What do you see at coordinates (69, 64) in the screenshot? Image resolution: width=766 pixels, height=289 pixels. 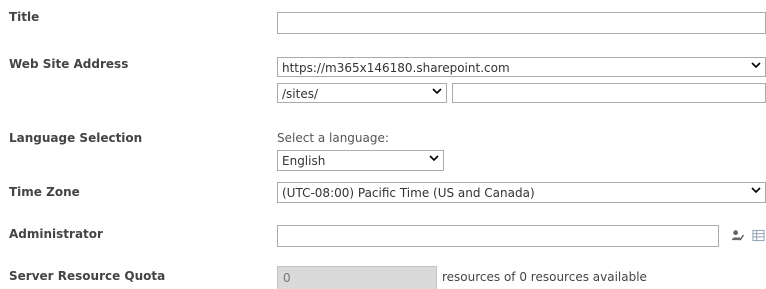 I see `web-site-address-label: Web Site Address` at bounding box center [69, 64].